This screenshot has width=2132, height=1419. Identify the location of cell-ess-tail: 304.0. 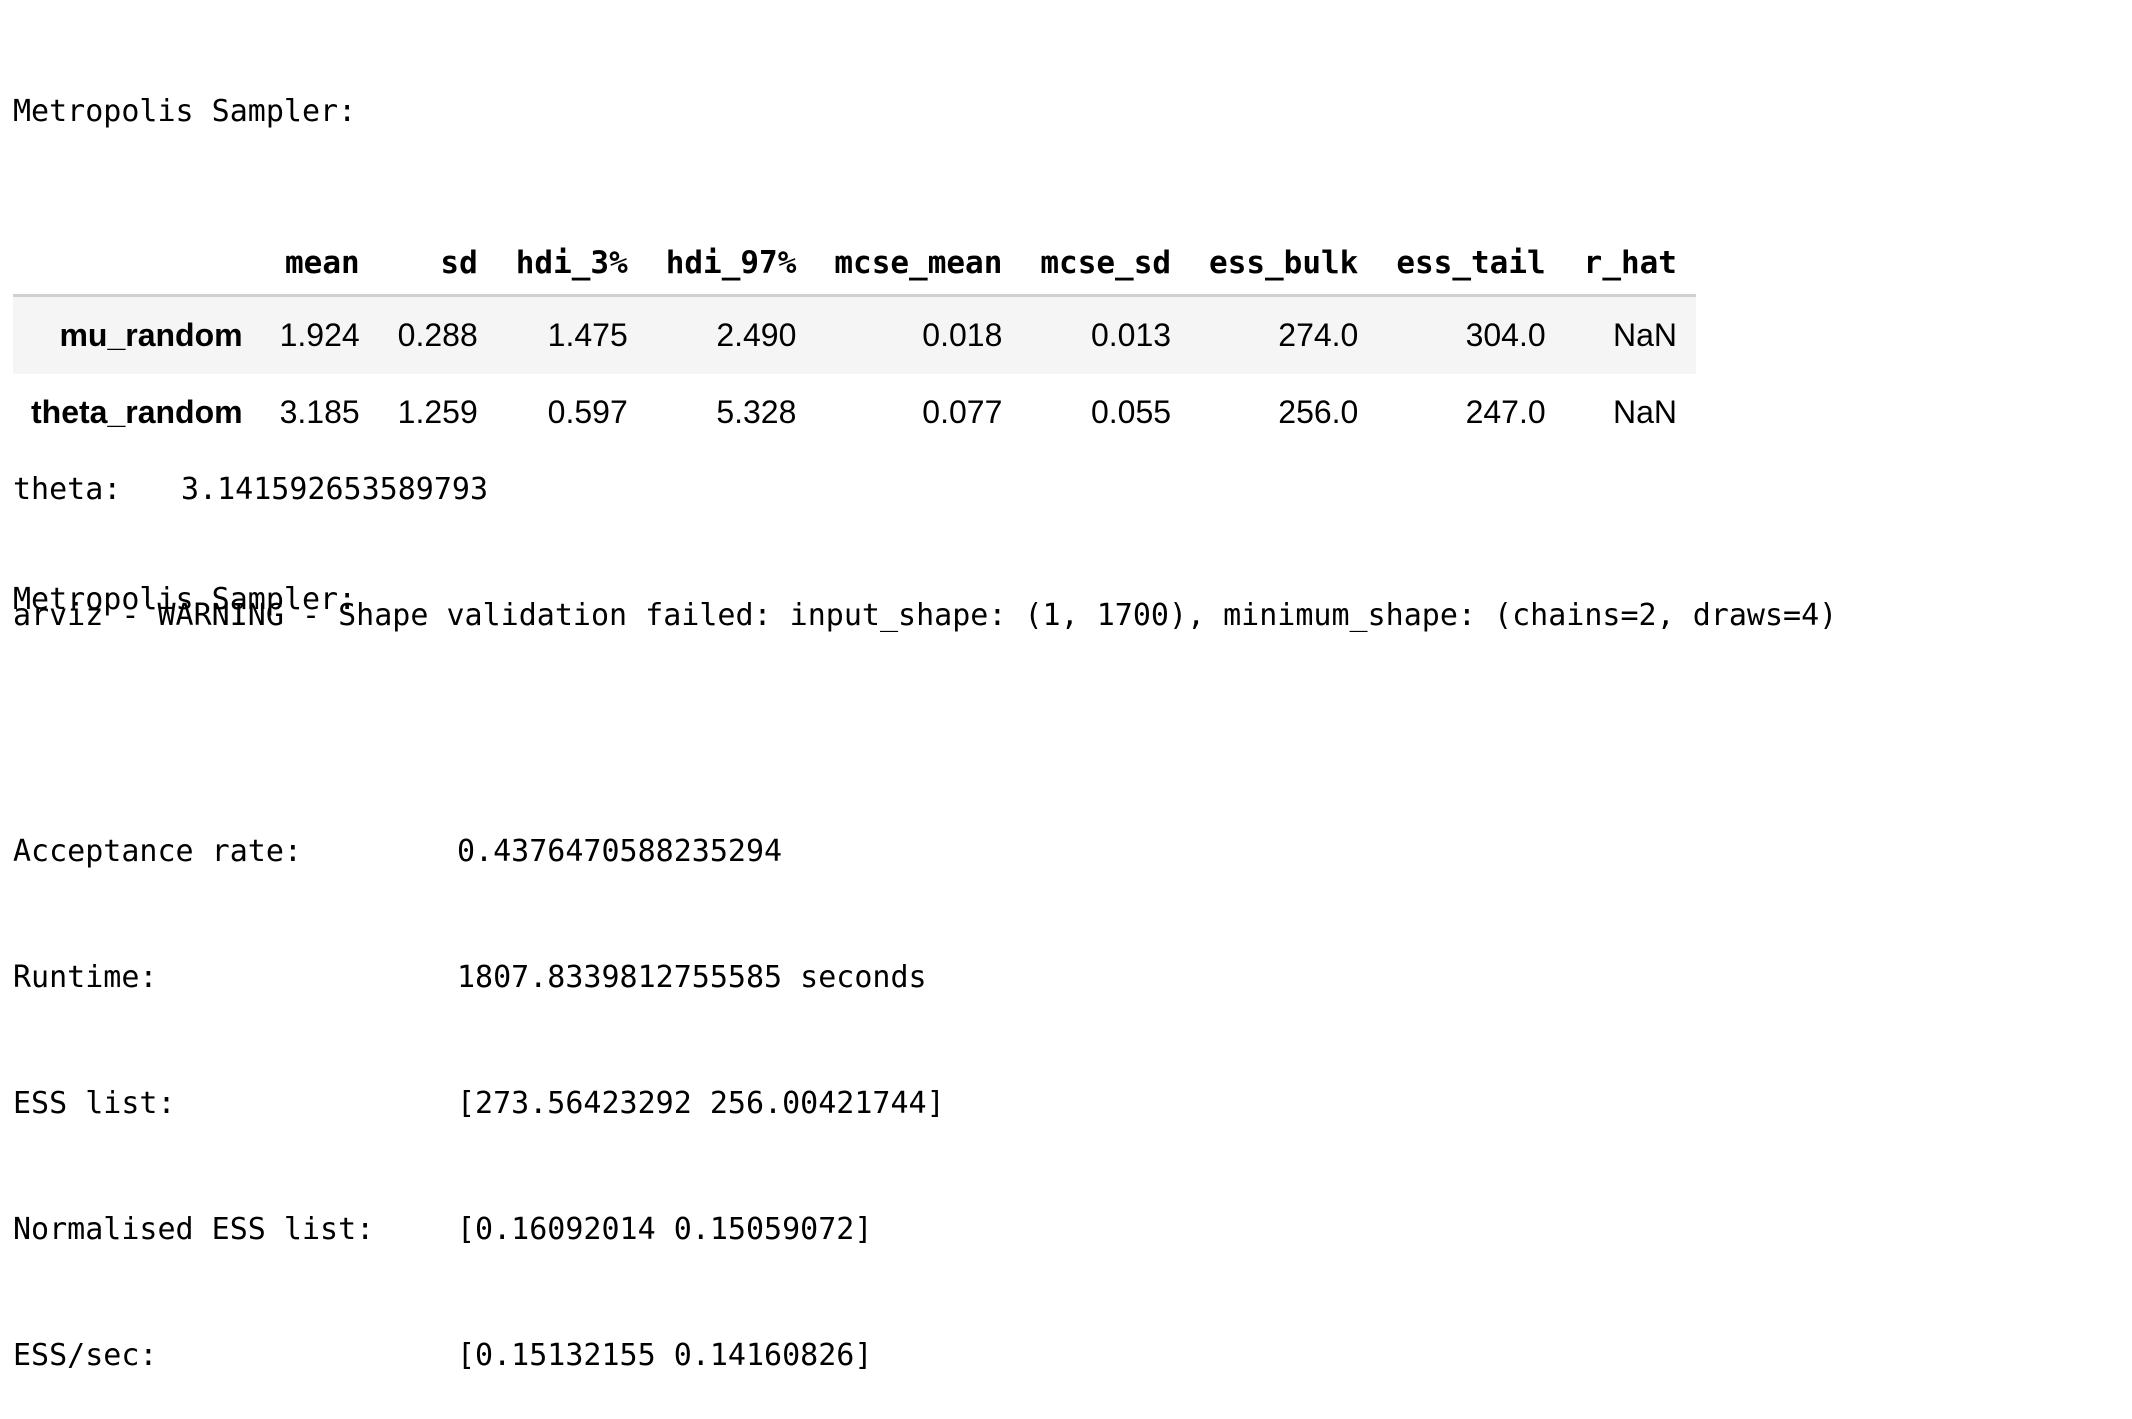
(1505, 335).